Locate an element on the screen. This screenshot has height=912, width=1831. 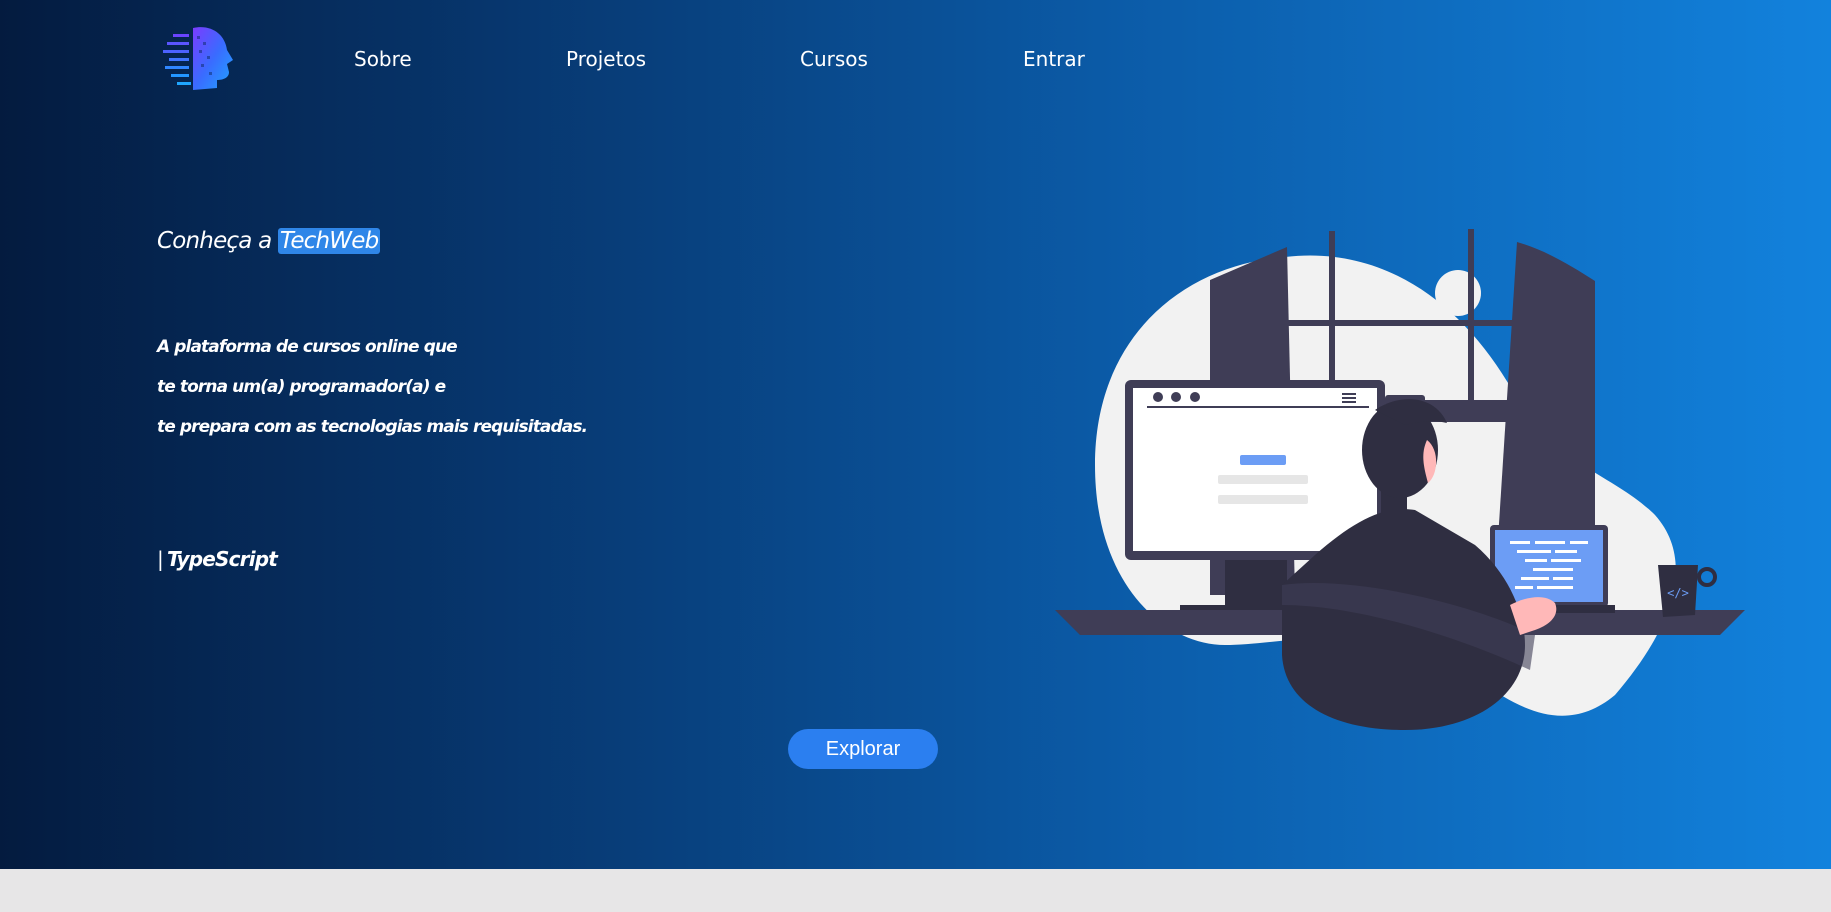
nav-link-sobre: Sobre is located at coordinates (383, 59).